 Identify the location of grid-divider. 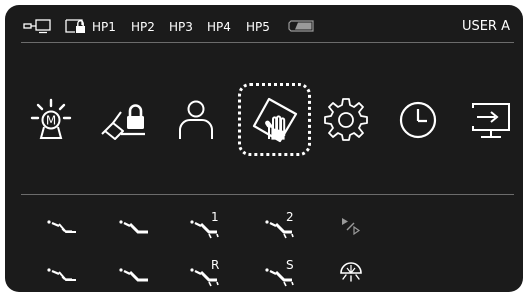
(267, 194).